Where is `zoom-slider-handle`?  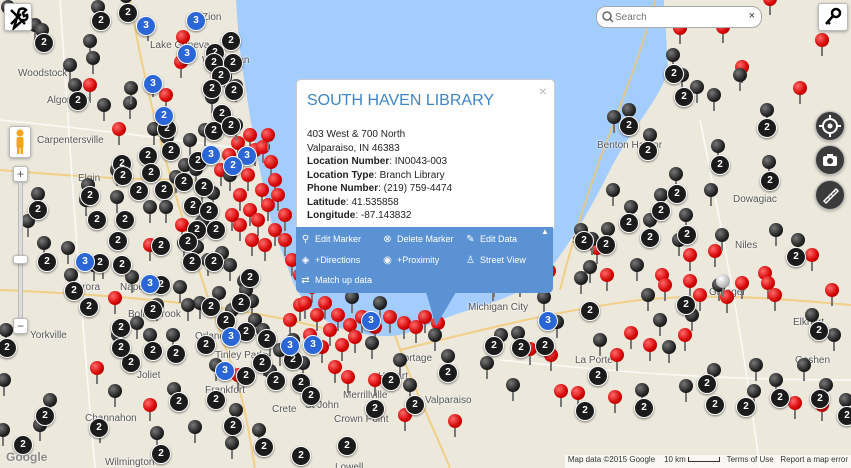
zoom-slider-handle is located at coordinates (20, 259).